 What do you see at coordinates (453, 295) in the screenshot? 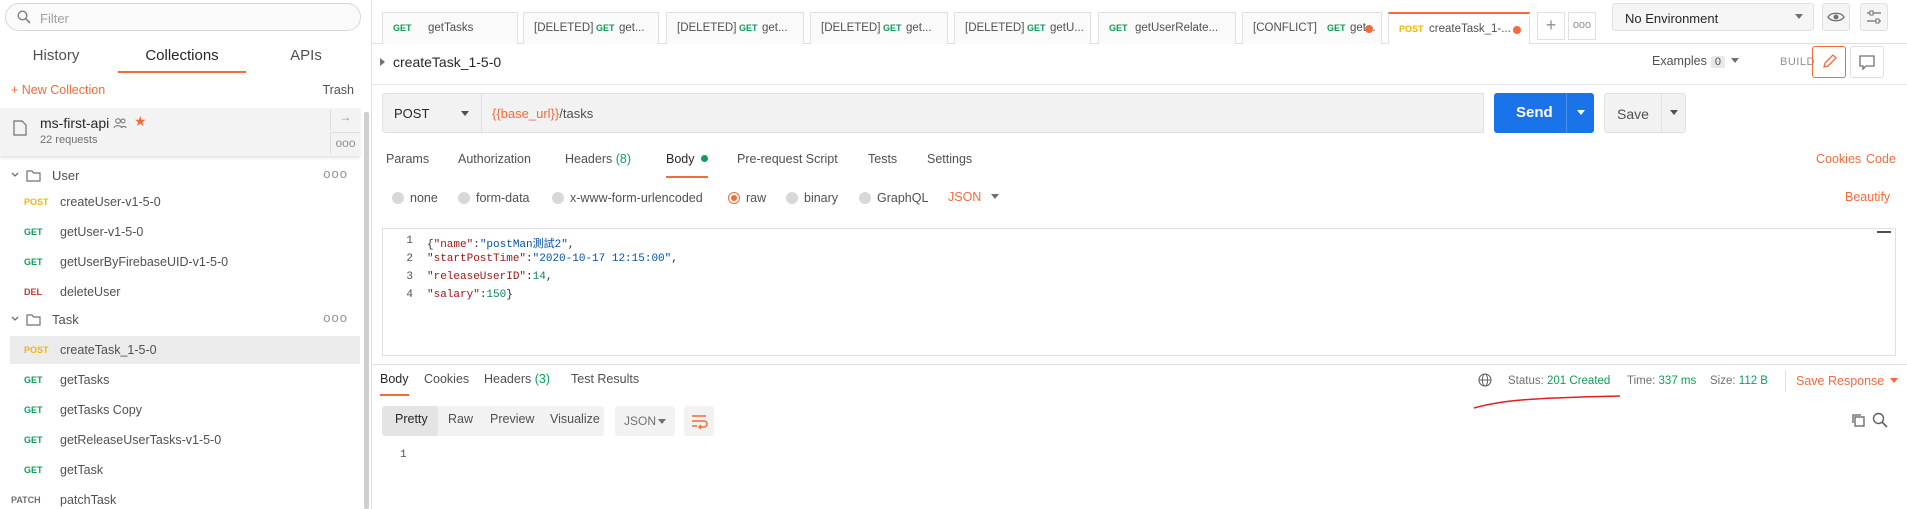
I see `json-key: "salary"` at bounding box center [453, 295].